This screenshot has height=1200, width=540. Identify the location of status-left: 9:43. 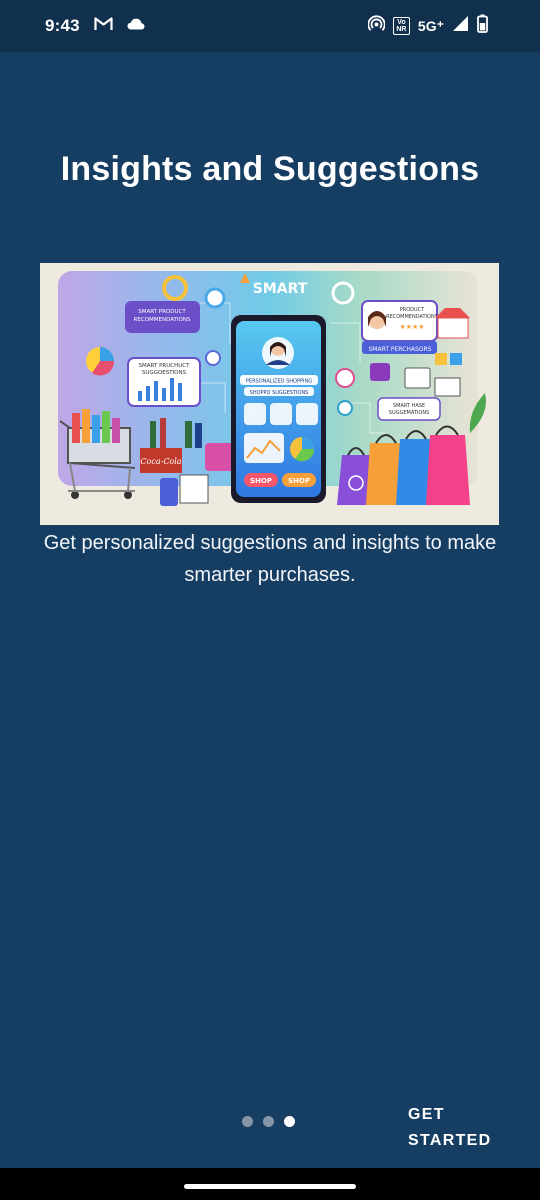
(95, 26).